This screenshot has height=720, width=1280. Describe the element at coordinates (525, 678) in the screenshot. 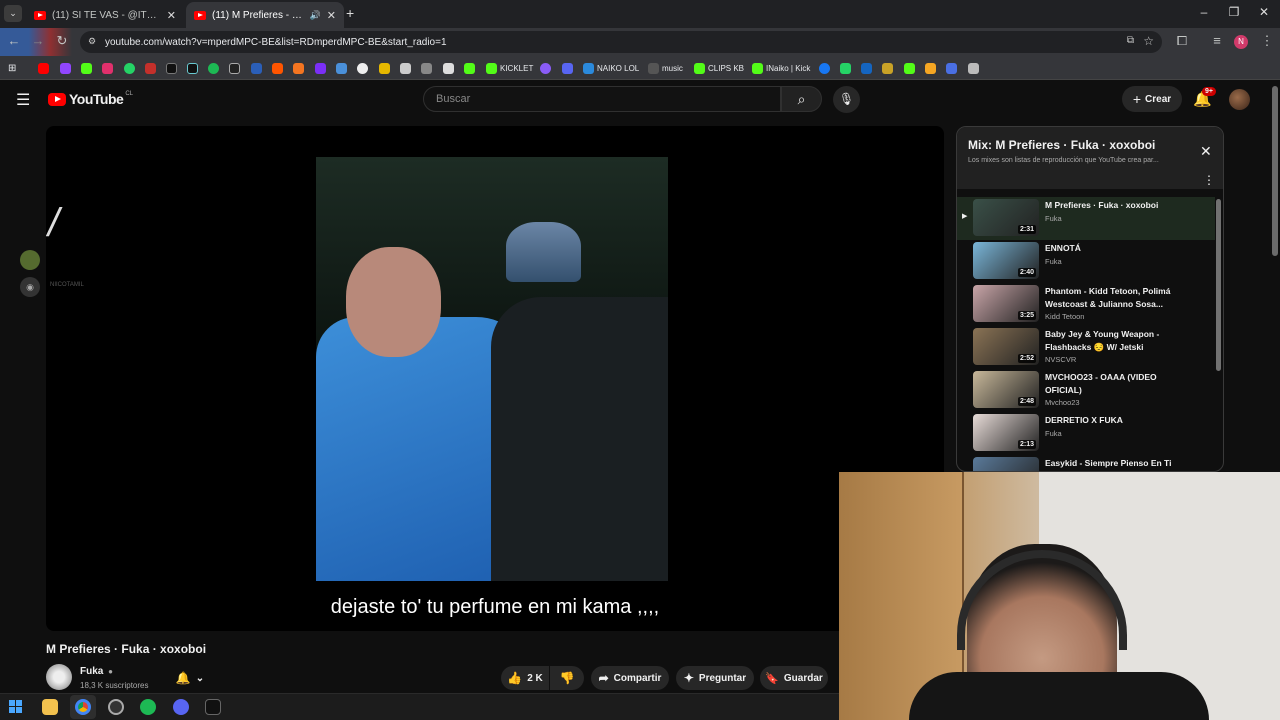

I see `like-button: 👍 2 K` at that location.